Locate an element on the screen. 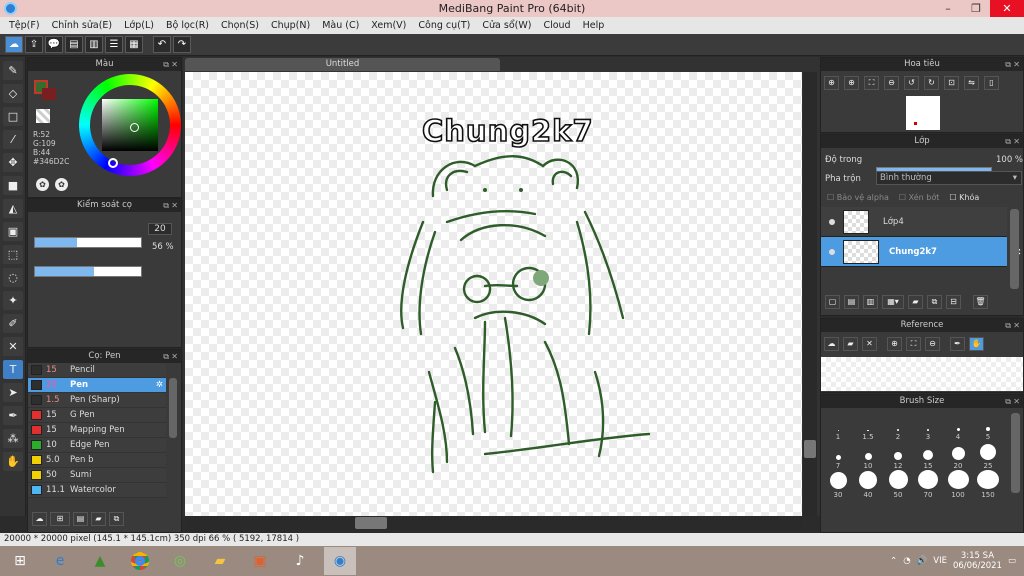 This screenshot has height=576, width=1024. menu-edit: Chỉnh sửa(E) is located at coordinates (82, 25).